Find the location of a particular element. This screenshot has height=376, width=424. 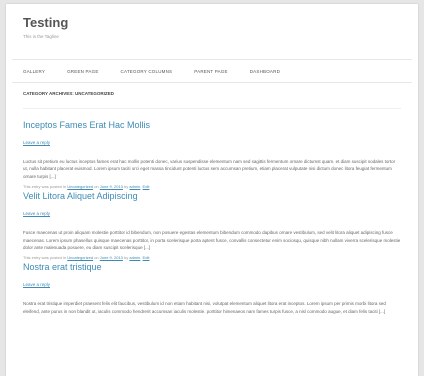

site-title: Testing is located at coordinates (212, 23).